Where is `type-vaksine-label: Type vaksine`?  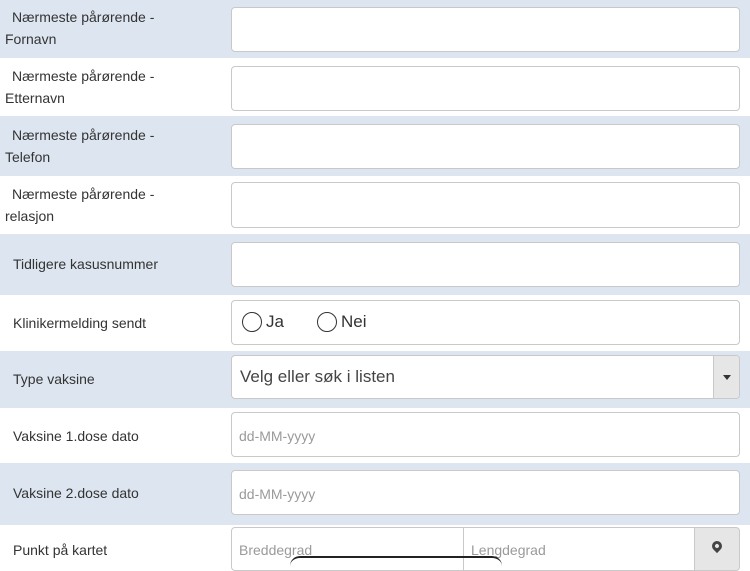
type-vaksine-label: Type vaksine is located at coordinates (54, 379).